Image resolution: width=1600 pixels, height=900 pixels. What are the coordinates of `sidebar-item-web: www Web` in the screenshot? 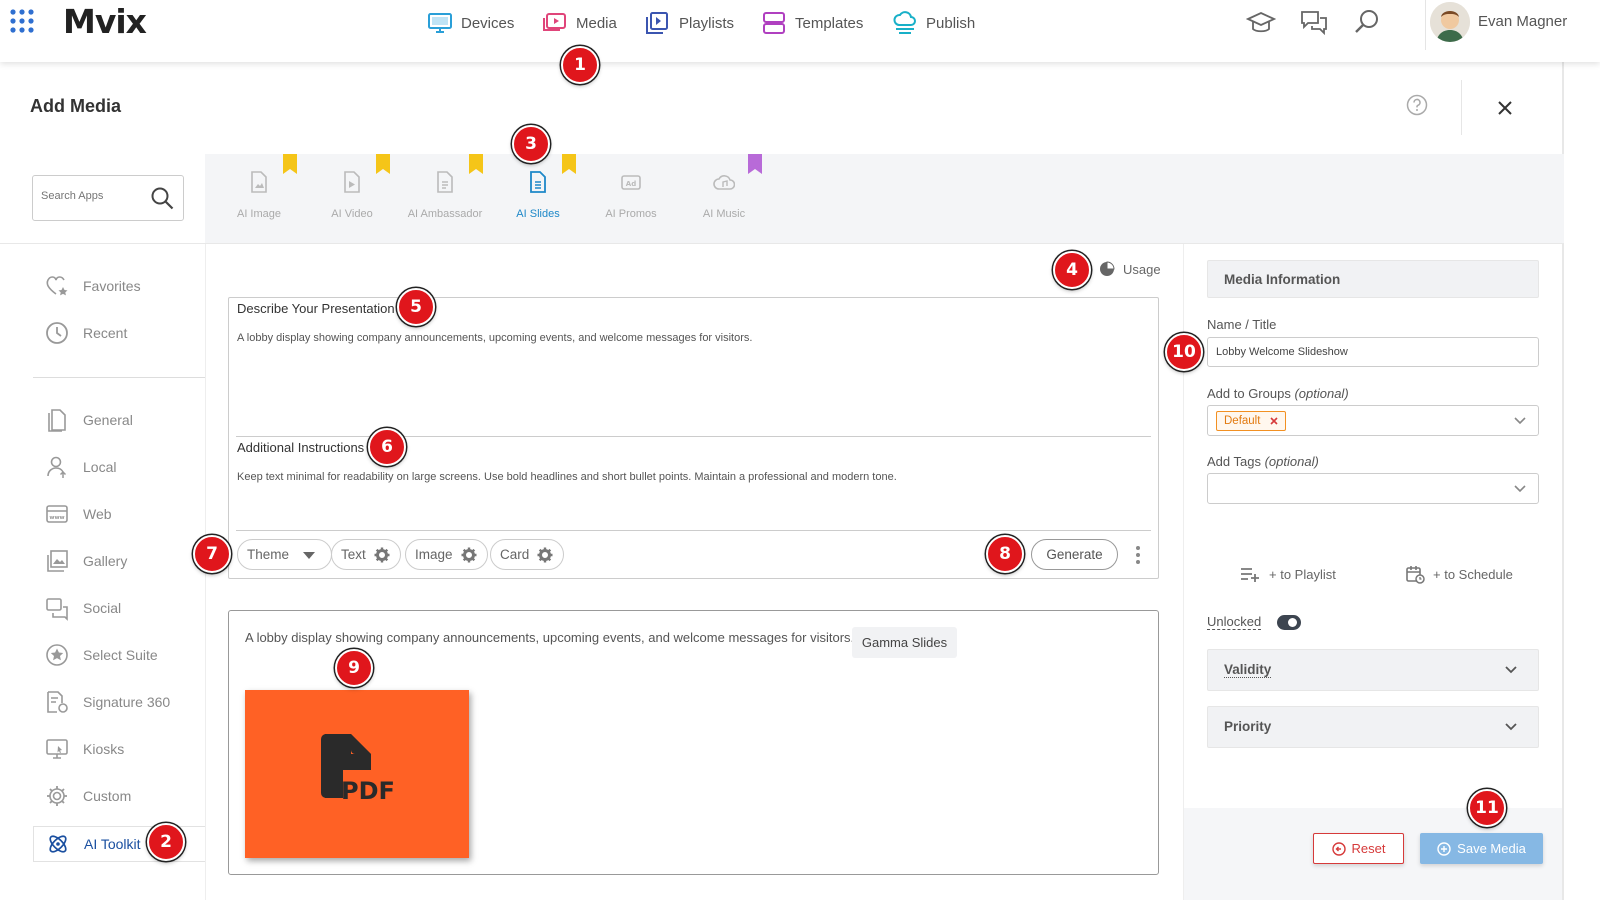 It's located at (78, 514).